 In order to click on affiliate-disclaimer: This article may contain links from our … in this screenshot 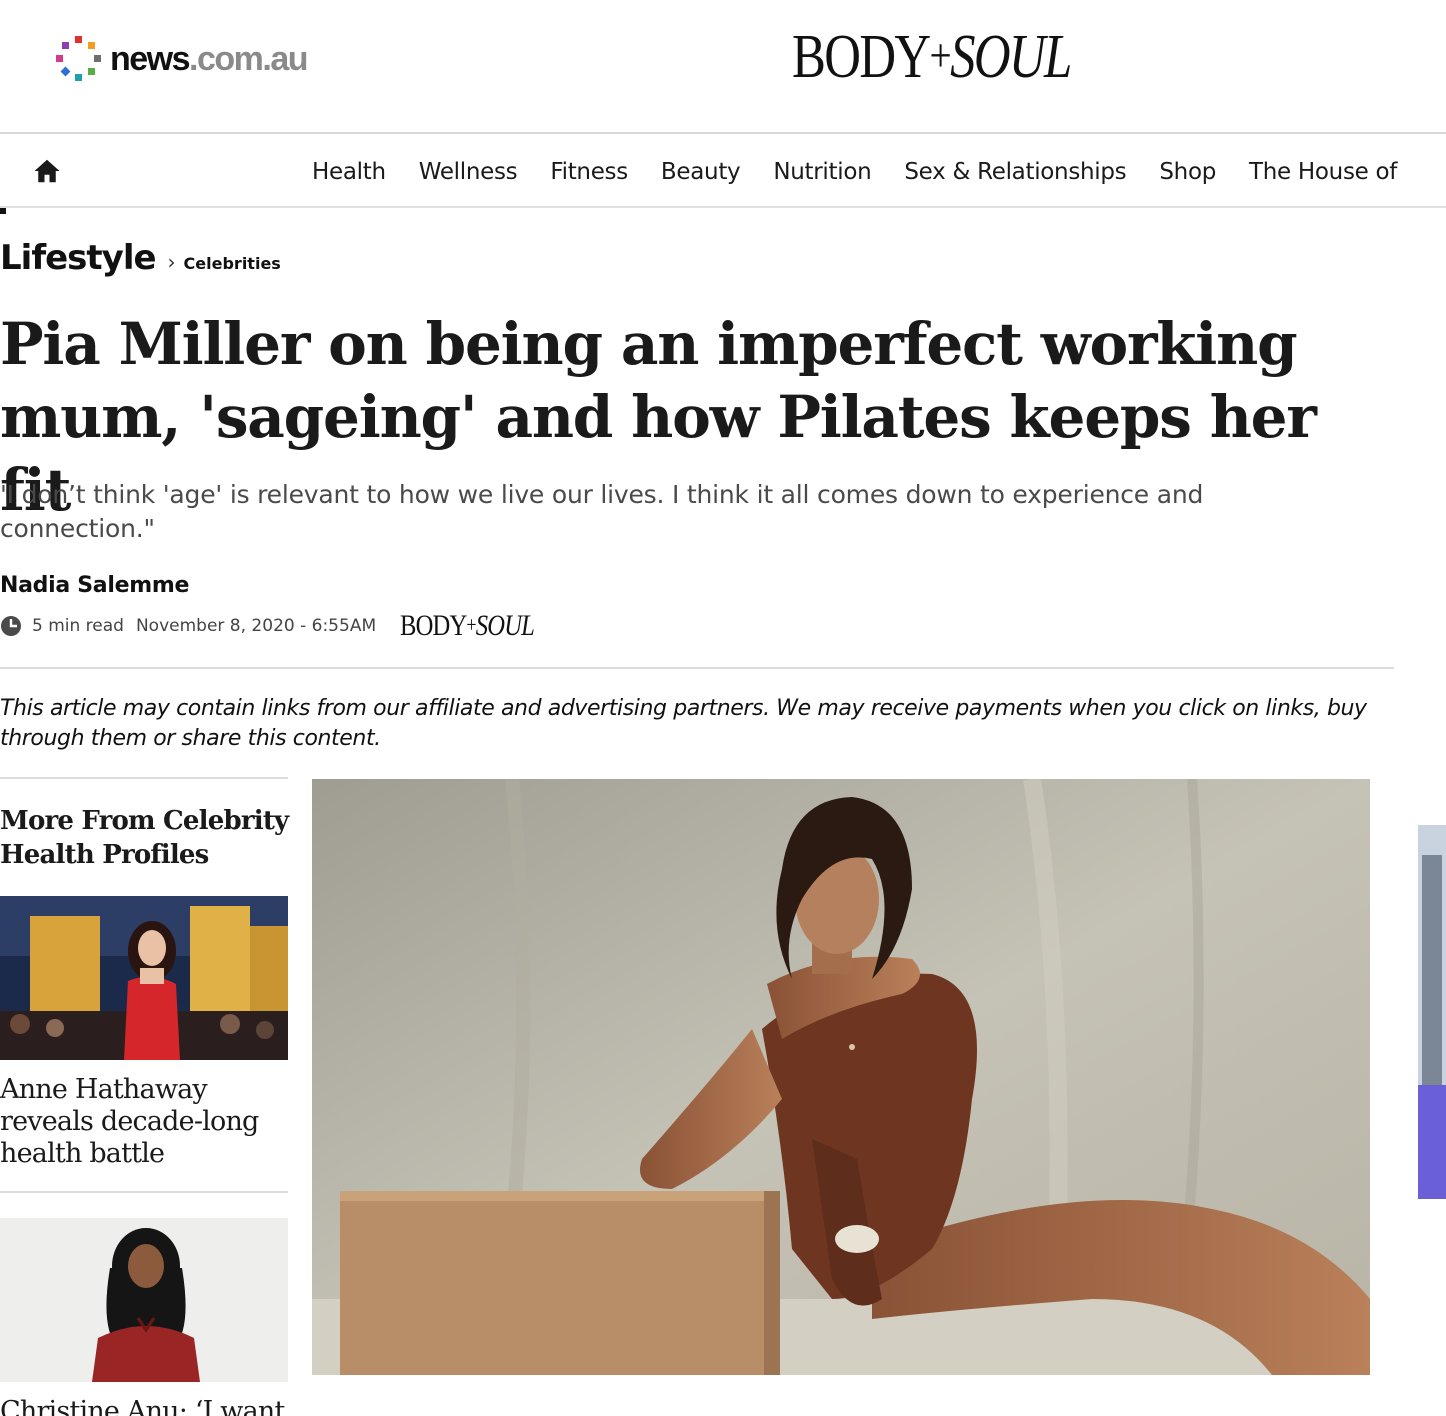, I will do `click(683, 723)`.